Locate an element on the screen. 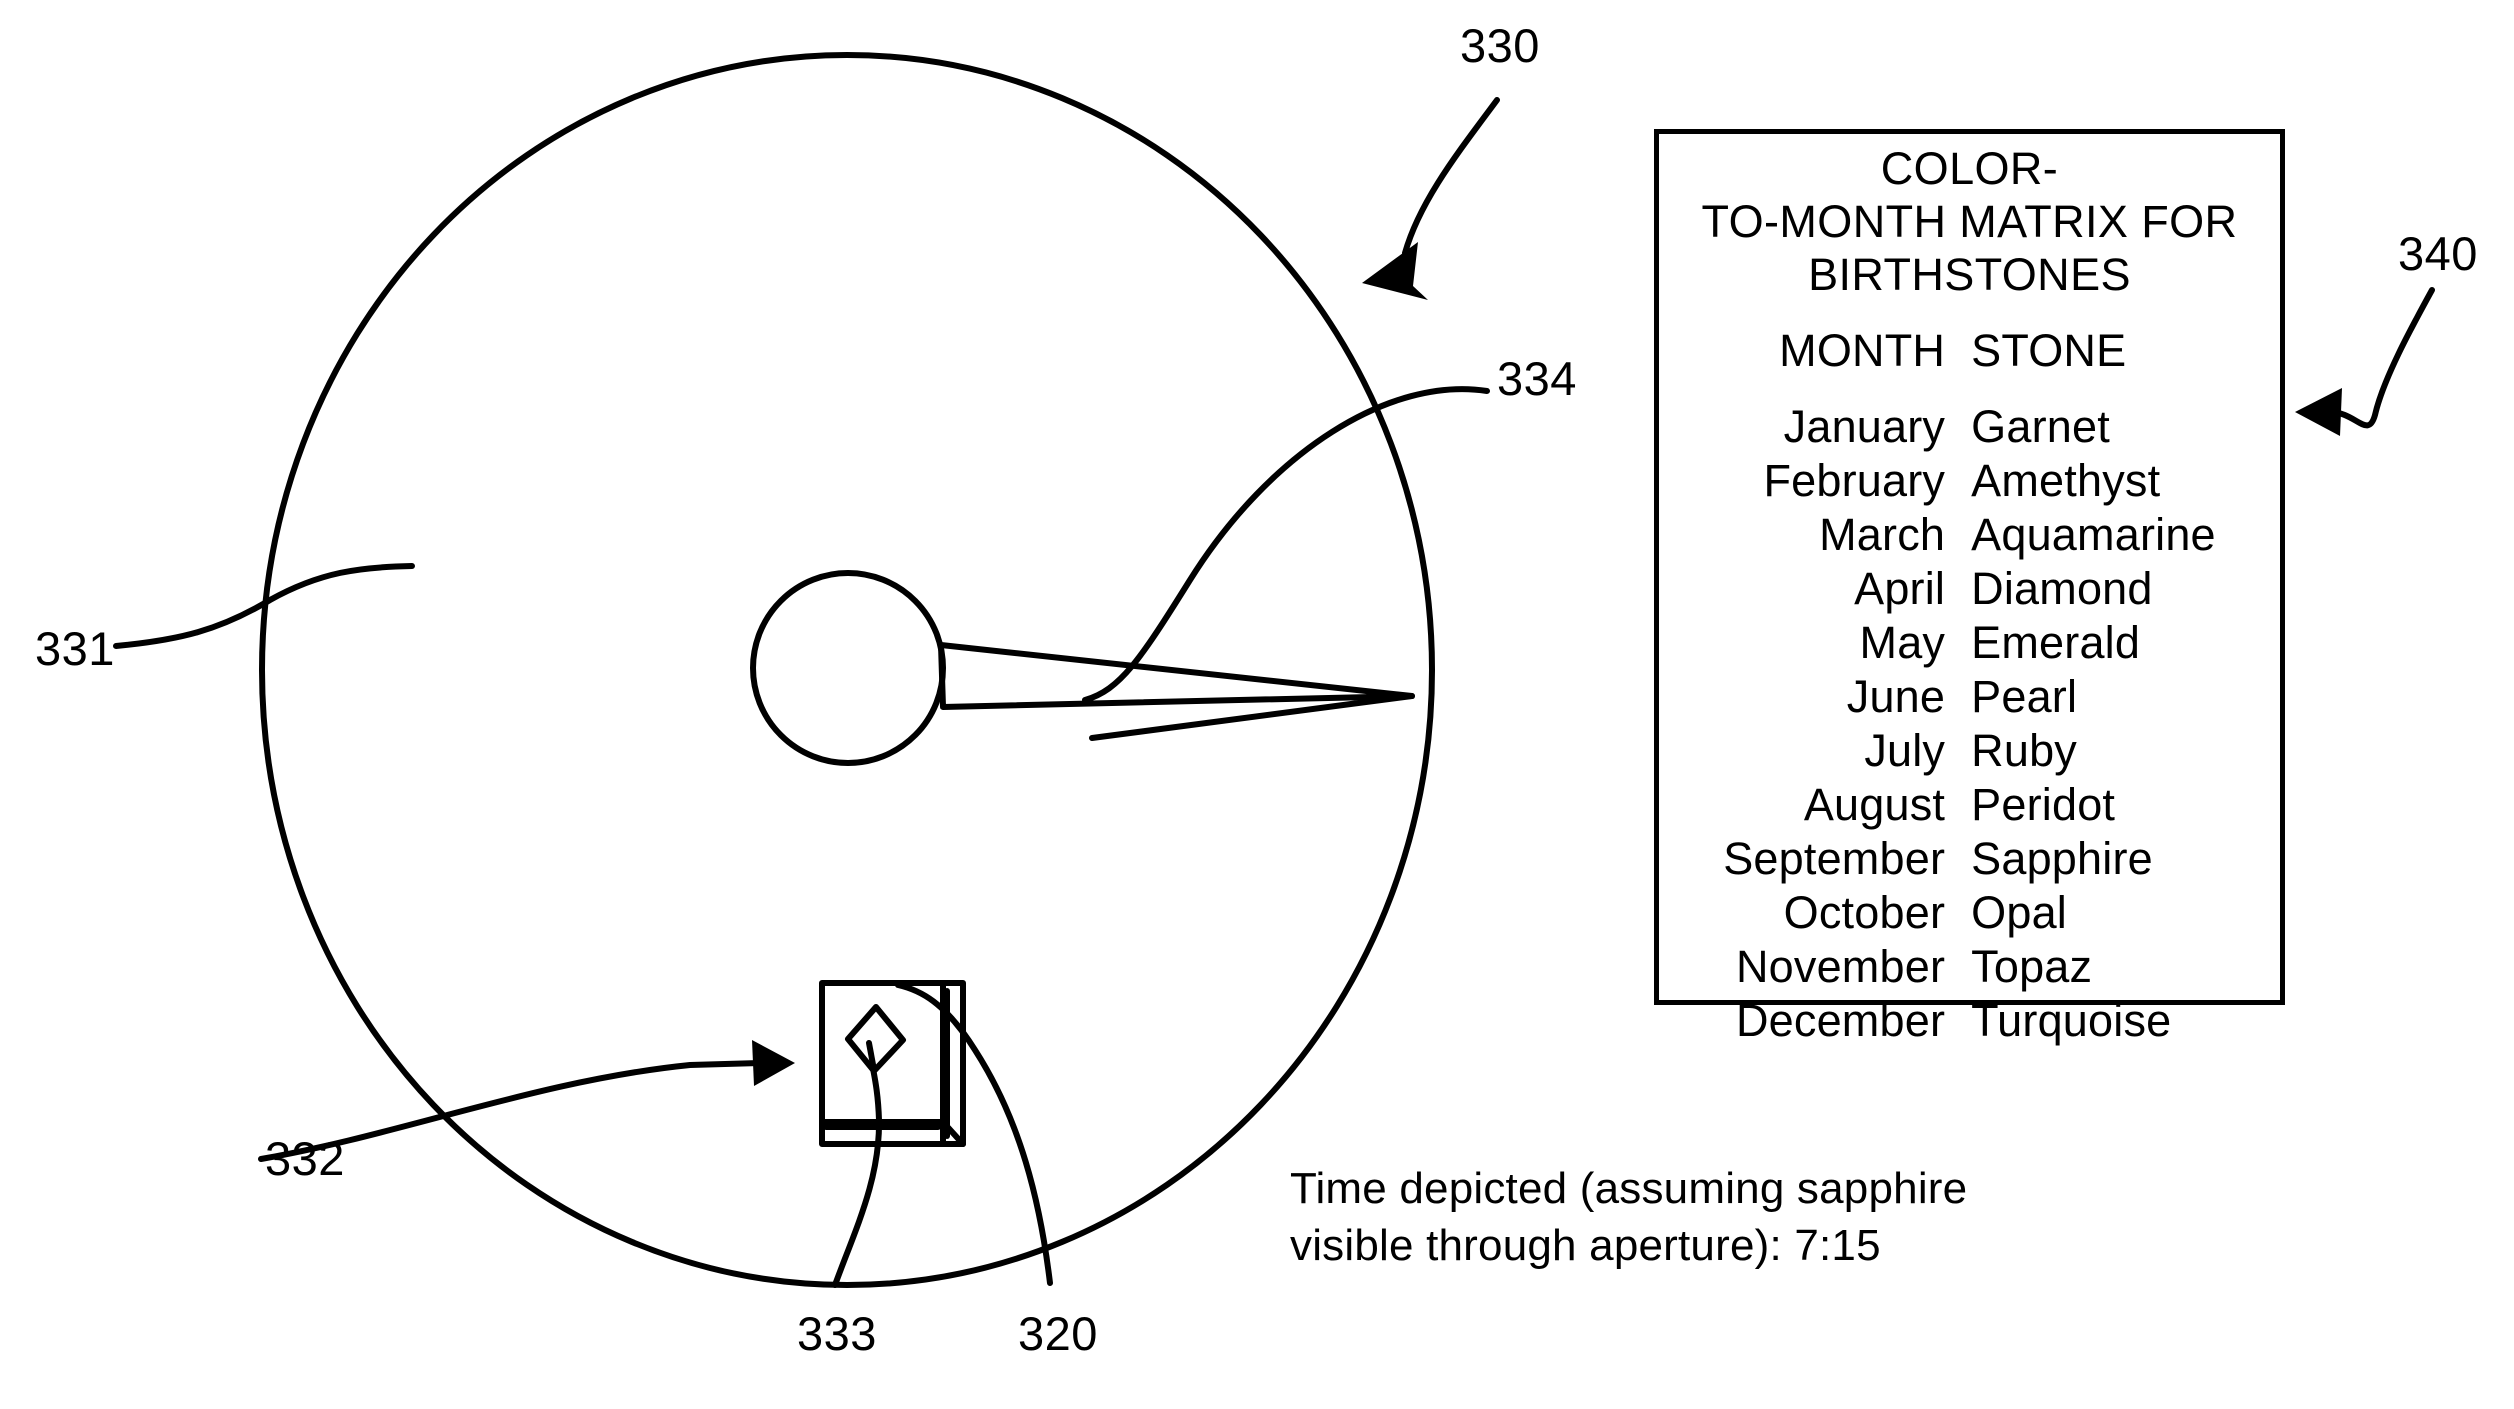 The width and height of the screenshot is (2514, 1409). table-row: January Garnet is located at coordinates (1969, 427).